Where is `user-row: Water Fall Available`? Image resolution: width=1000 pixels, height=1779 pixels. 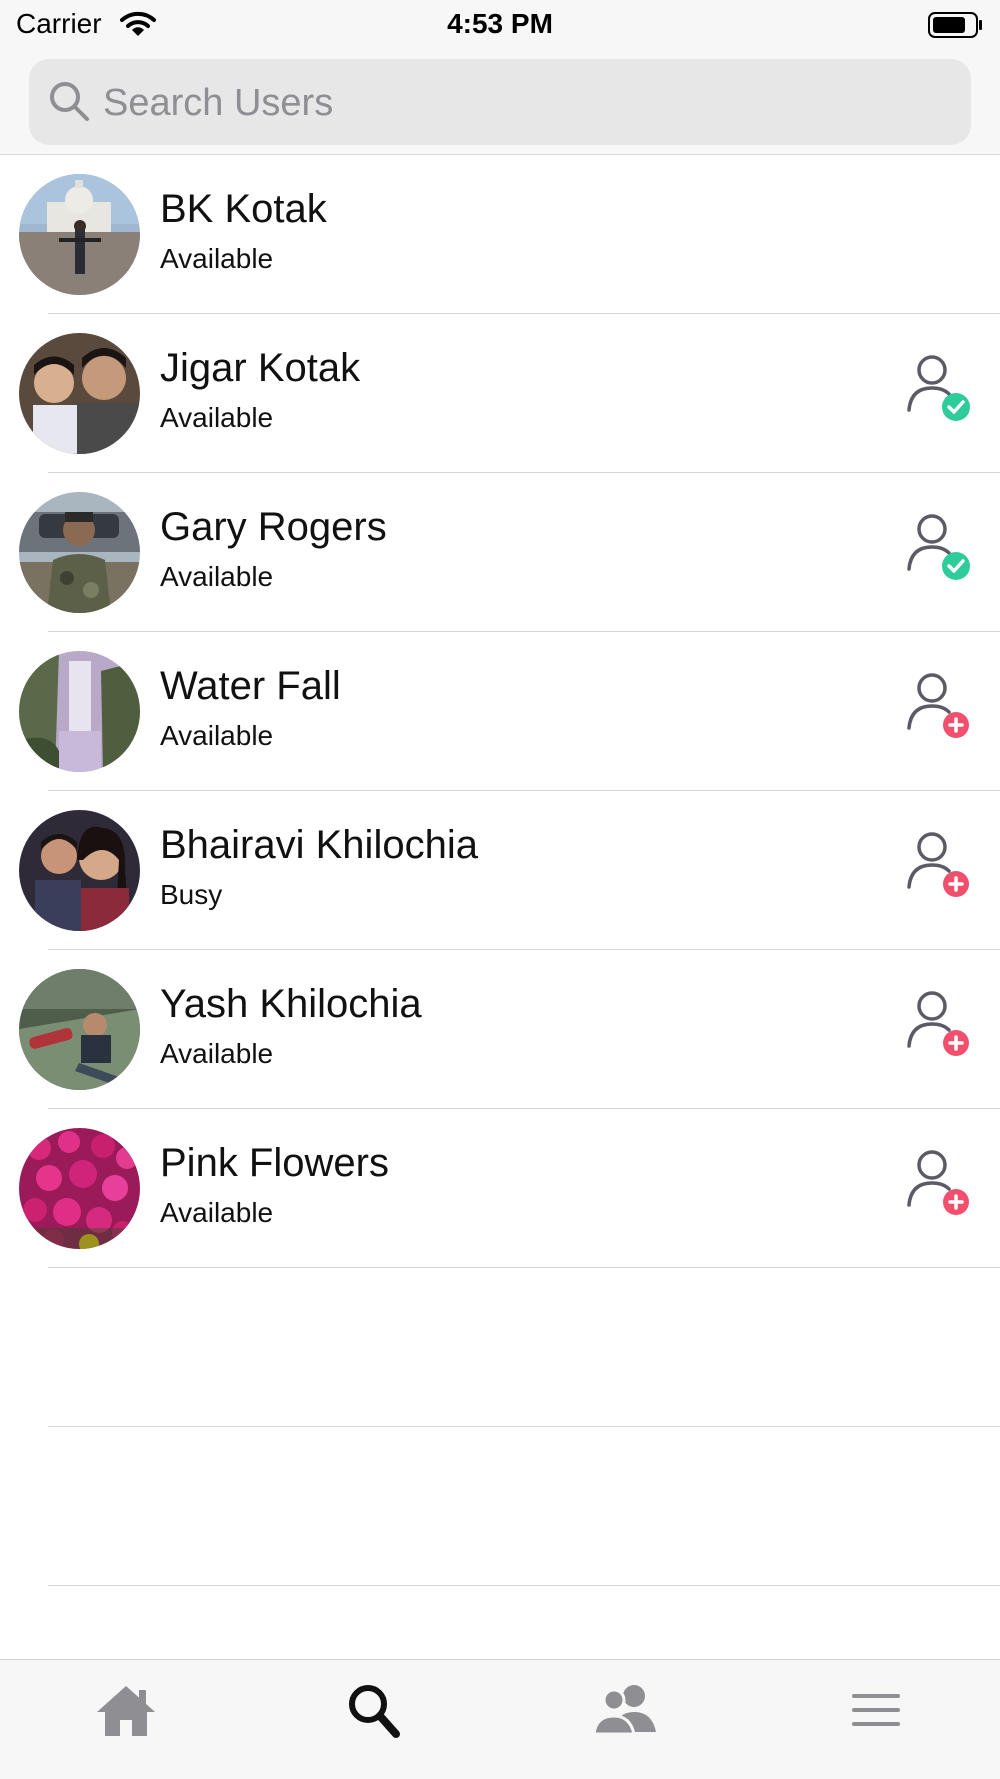 user-row: Water Fall Available is located at coordinates (500, 711).